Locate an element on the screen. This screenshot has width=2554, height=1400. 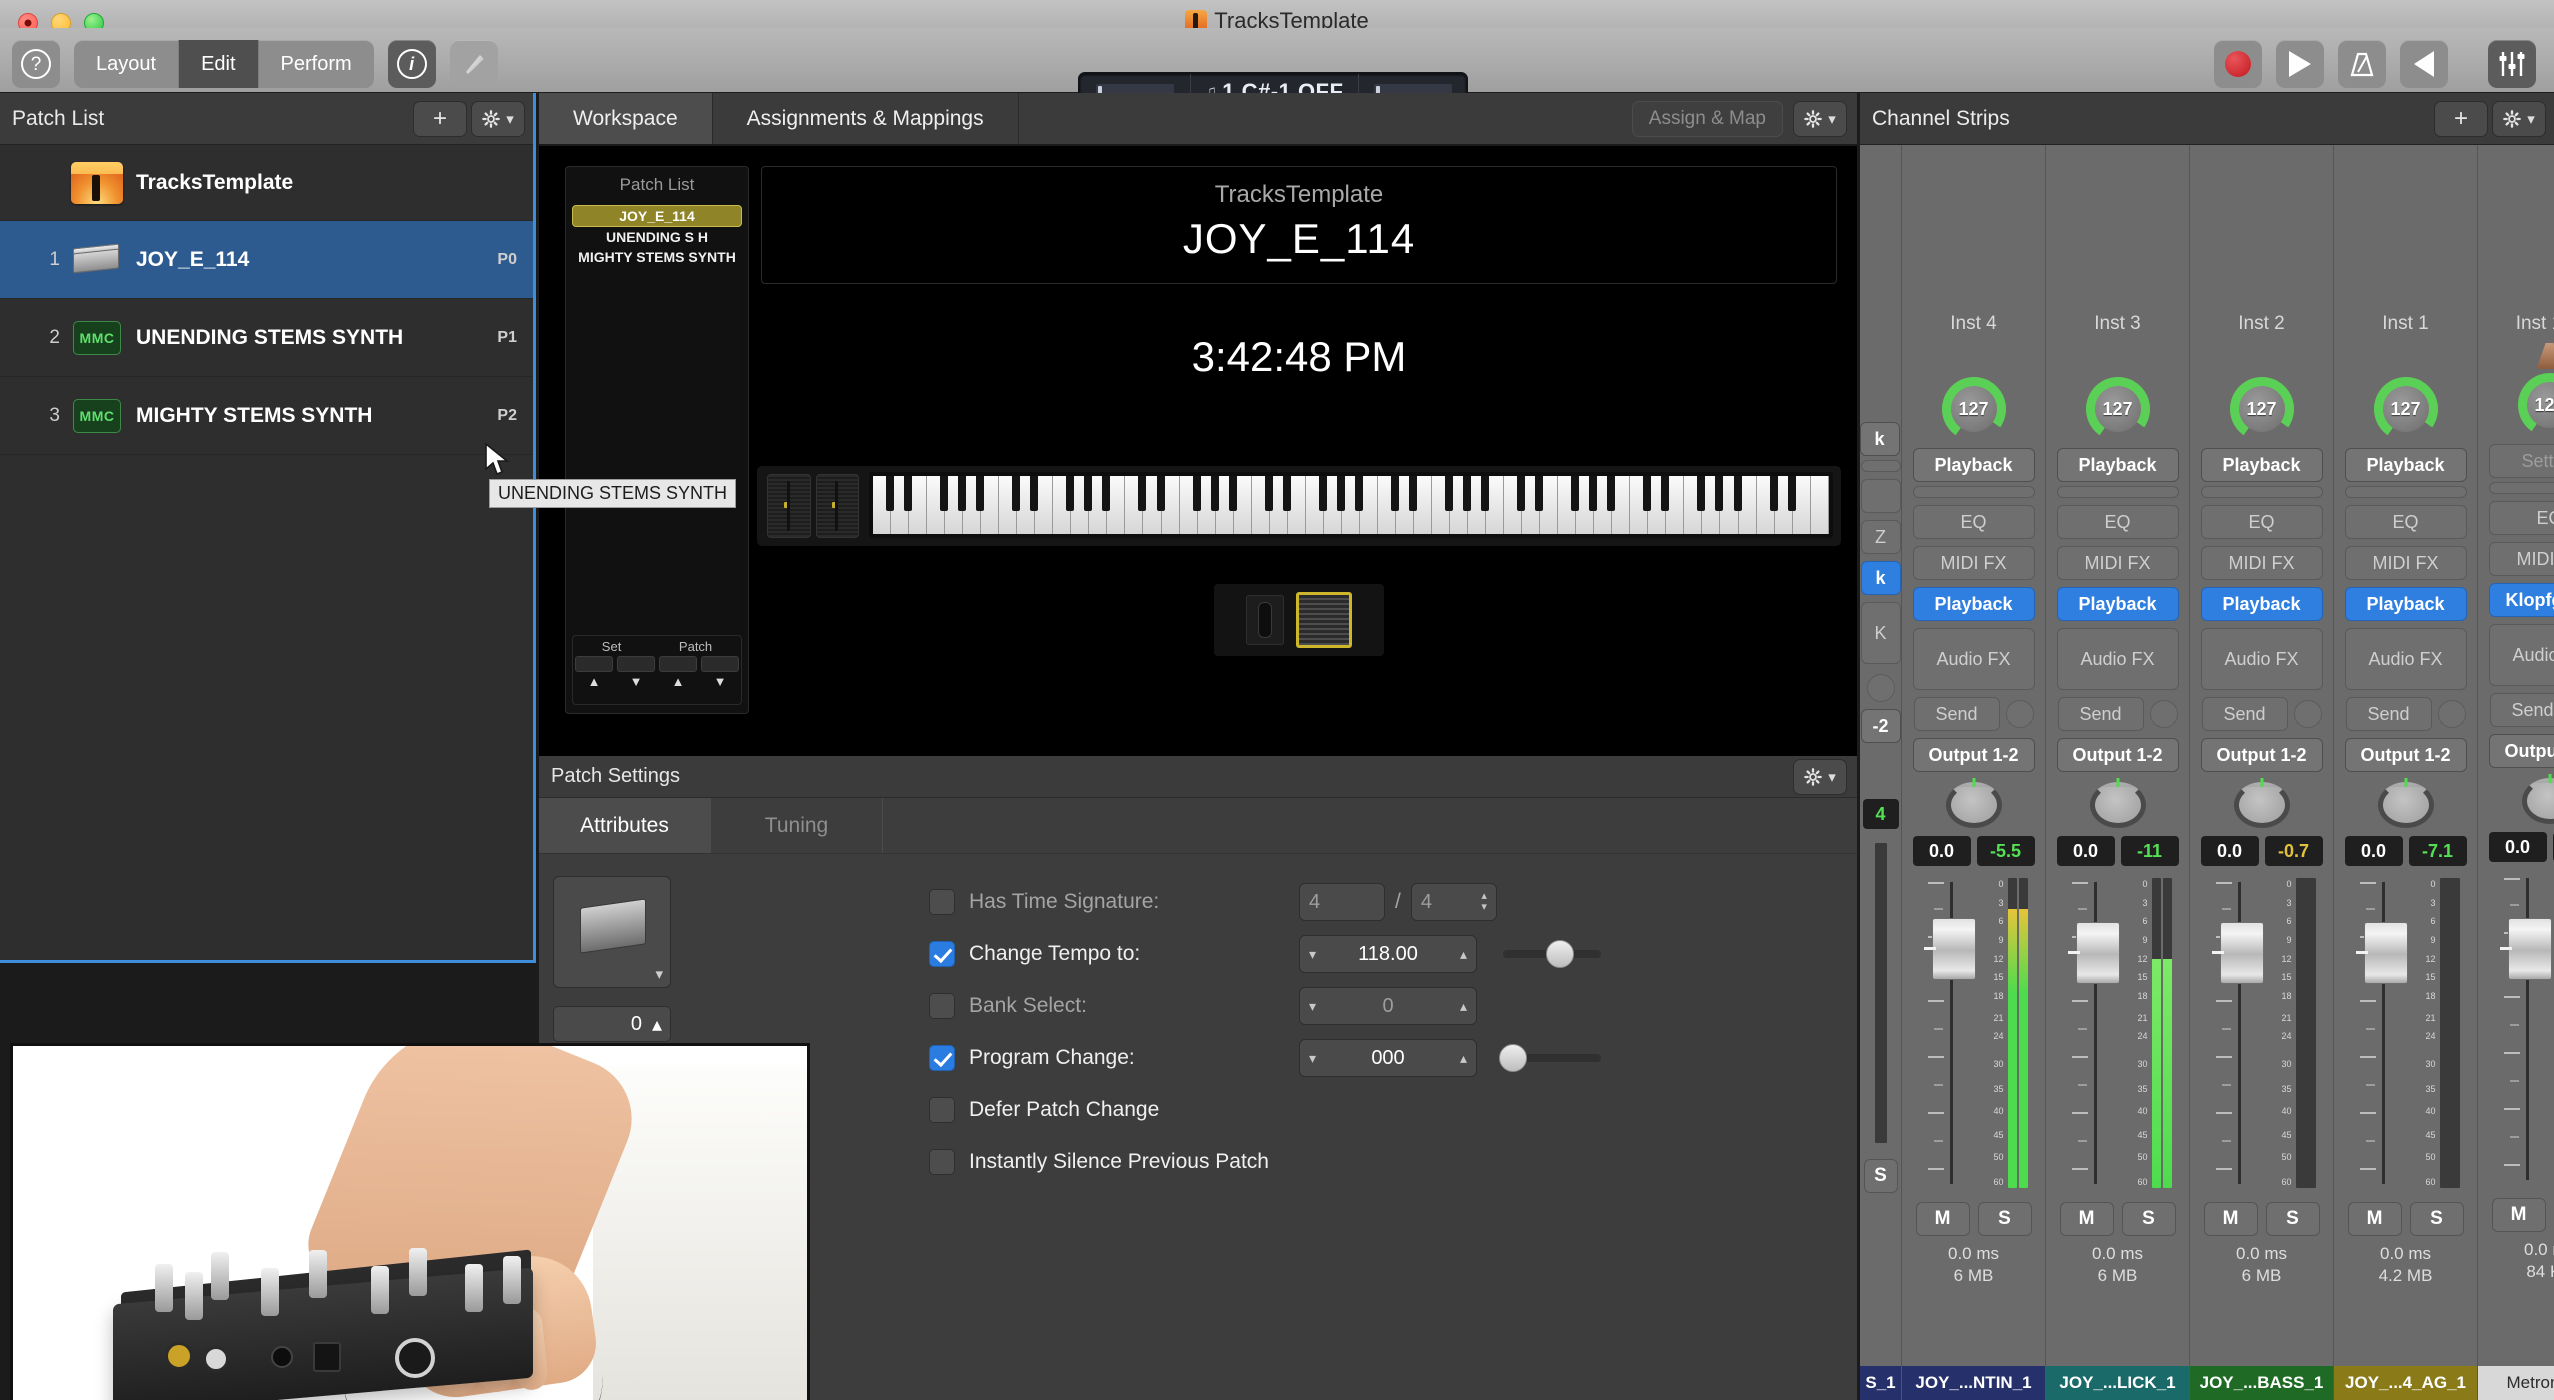
strip-2-output-slot: Output 1-2 is located at coordinates (2117, 755).